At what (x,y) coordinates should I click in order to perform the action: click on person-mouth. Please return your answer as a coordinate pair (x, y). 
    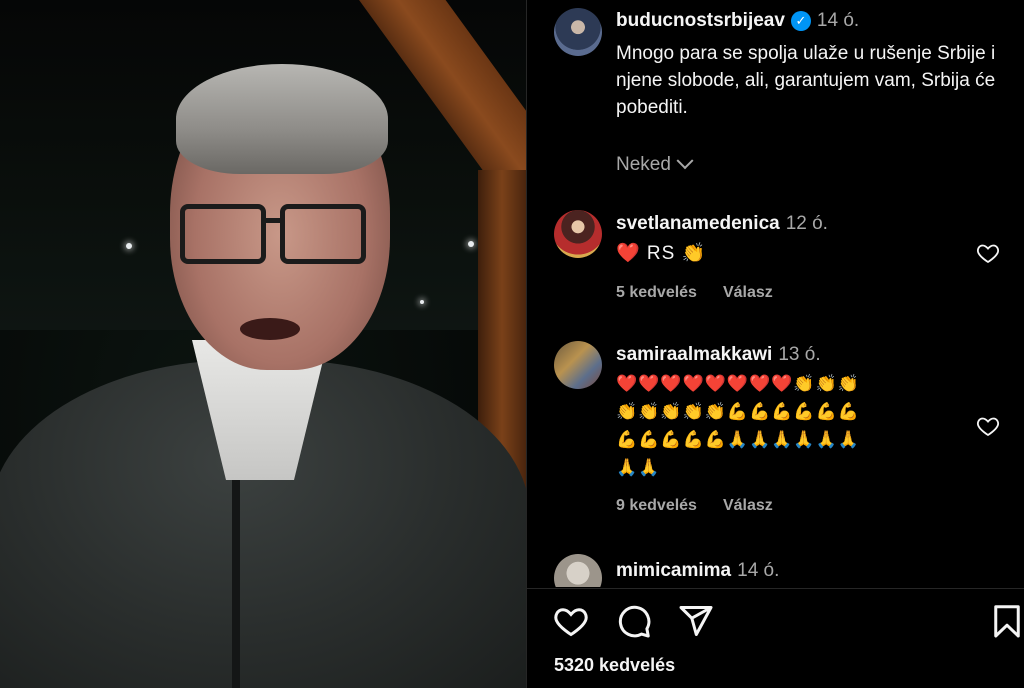
    Looking at the image, I should click on (270, 329).